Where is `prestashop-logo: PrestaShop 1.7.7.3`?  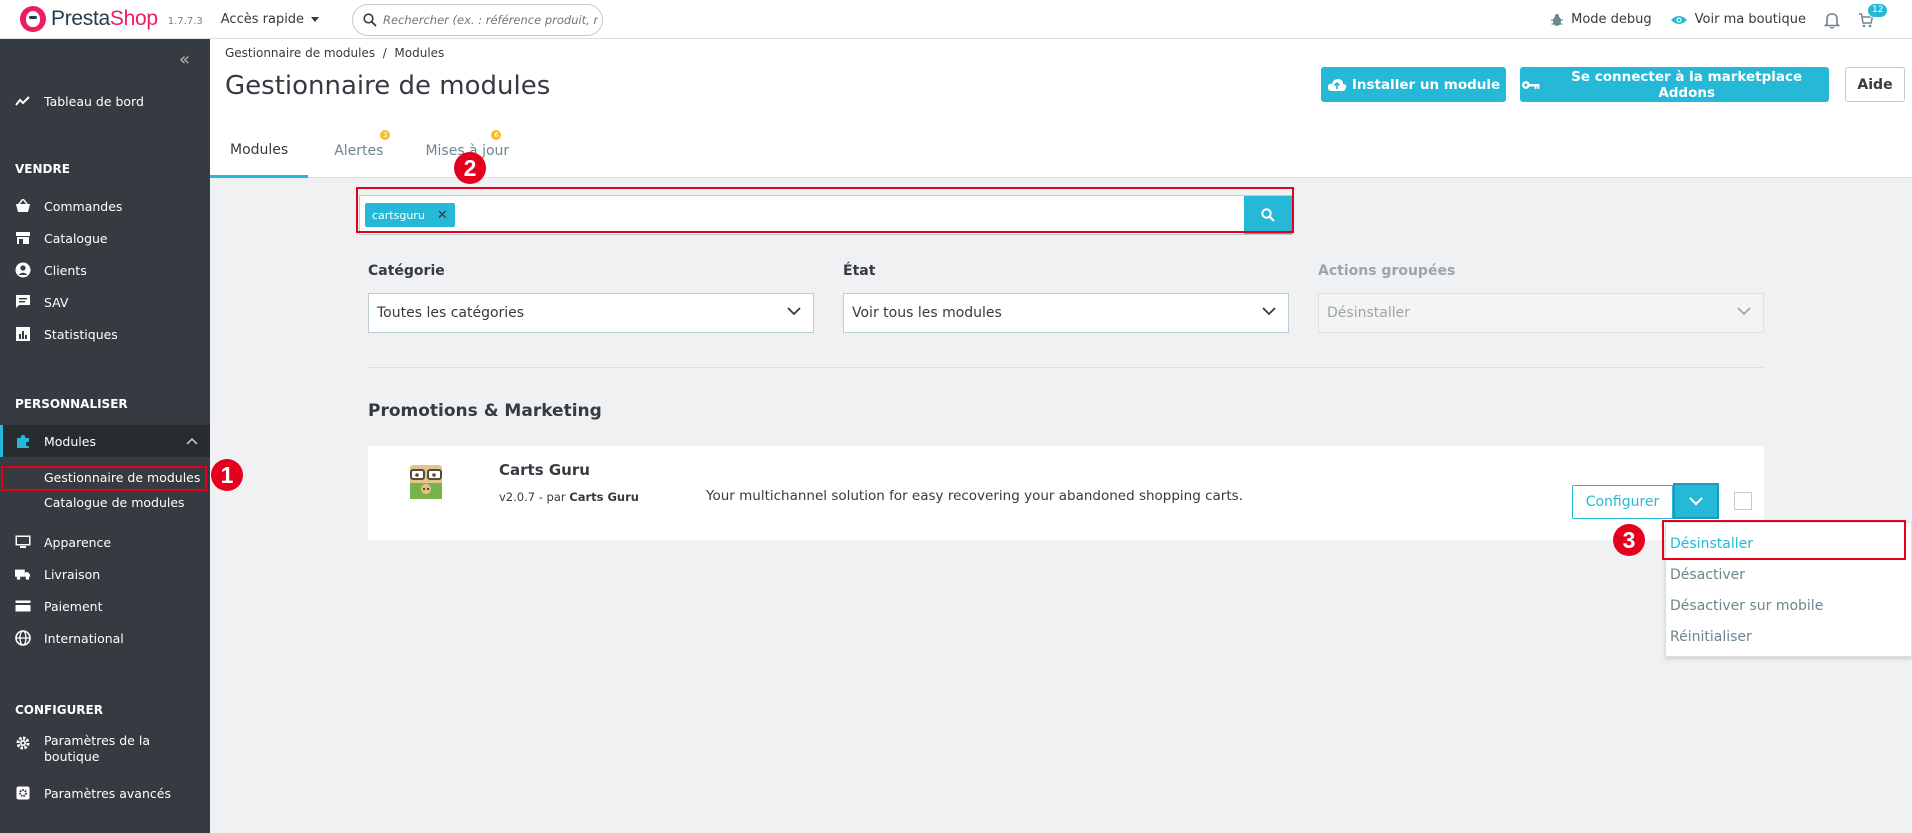
prestashop-logo: PrestaShop 1.7.7.3 is located at coordinates (111, 19).